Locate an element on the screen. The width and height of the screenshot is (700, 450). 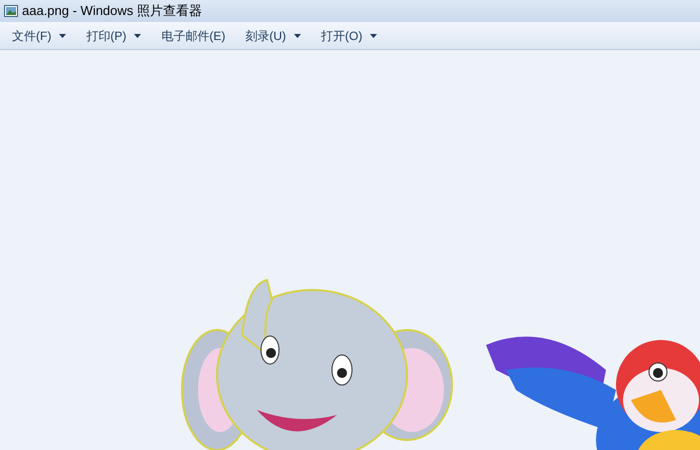
picture-icon is located at coordinates (11, 11).